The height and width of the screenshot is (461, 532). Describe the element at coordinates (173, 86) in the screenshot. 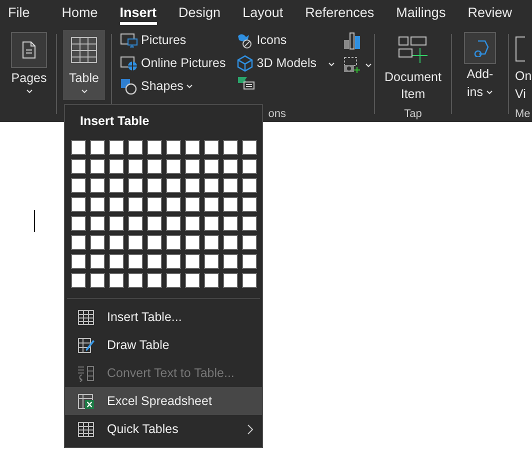

I see `ribbon-button: Shapes` at that location.